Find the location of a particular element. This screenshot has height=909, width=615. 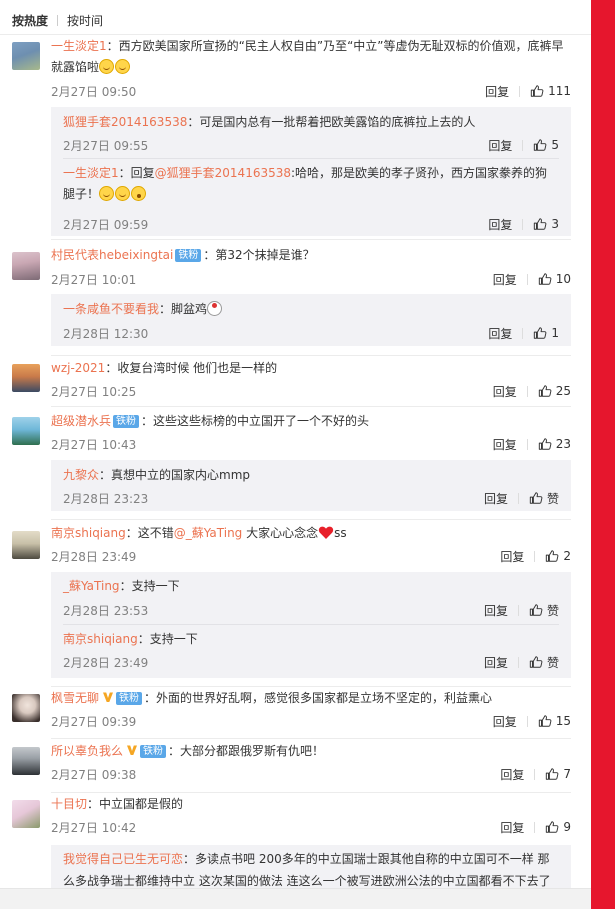

username-link: 九黎众 is located at coordinates (81, 475).